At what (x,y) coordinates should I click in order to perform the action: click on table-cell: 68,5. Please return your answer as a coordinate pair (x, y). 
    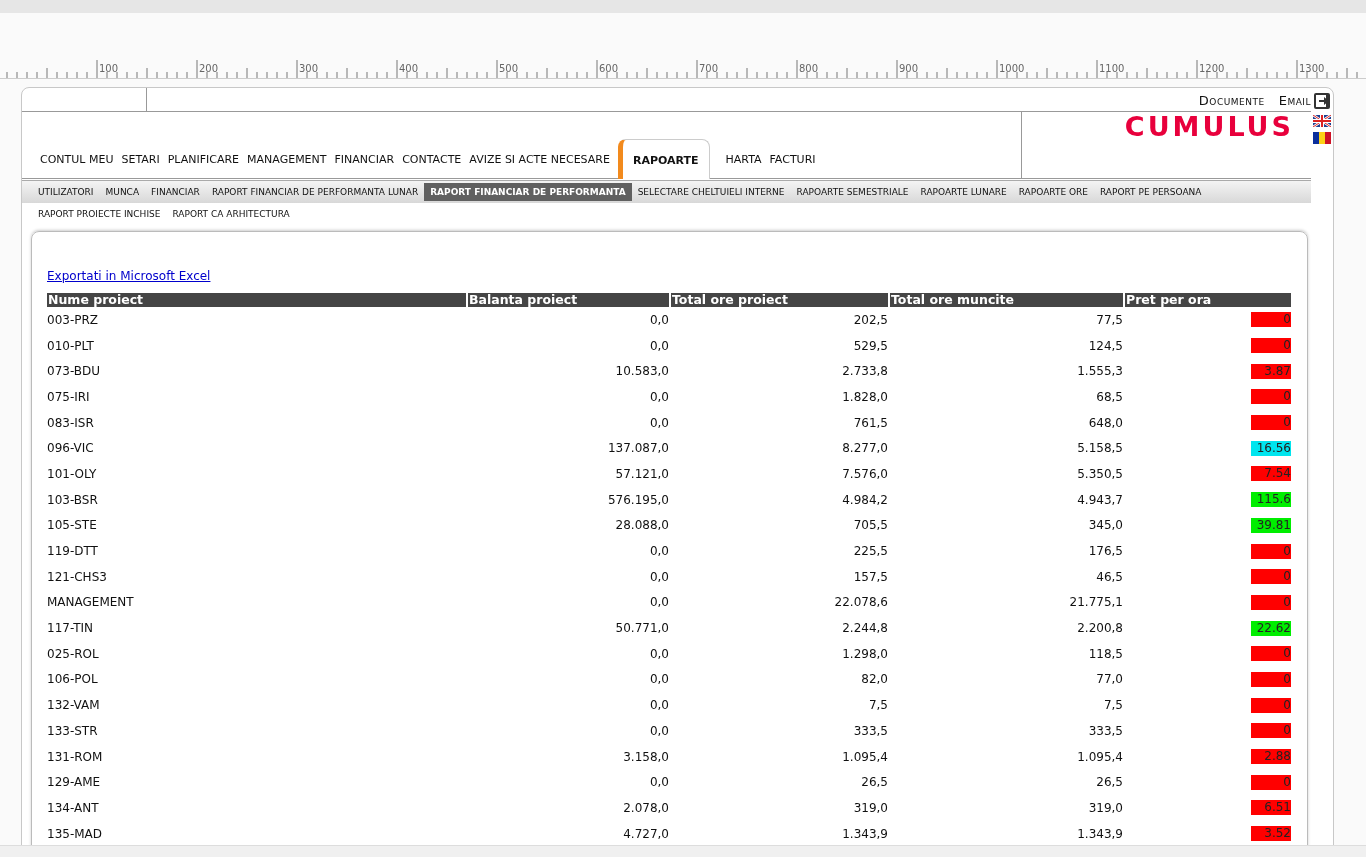
    Looking at the image, I should click on (1109, 396).